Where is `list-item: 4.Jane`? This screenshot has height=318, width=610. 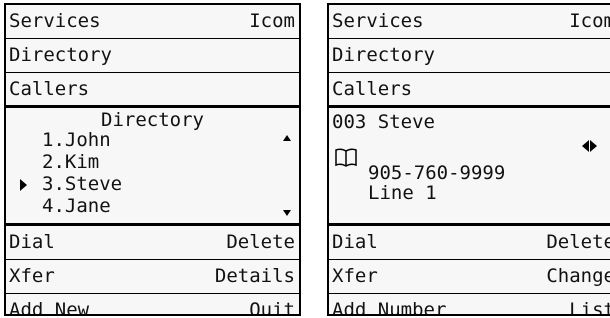 list-item: 4.Jane is located at coordinates (76, 206).